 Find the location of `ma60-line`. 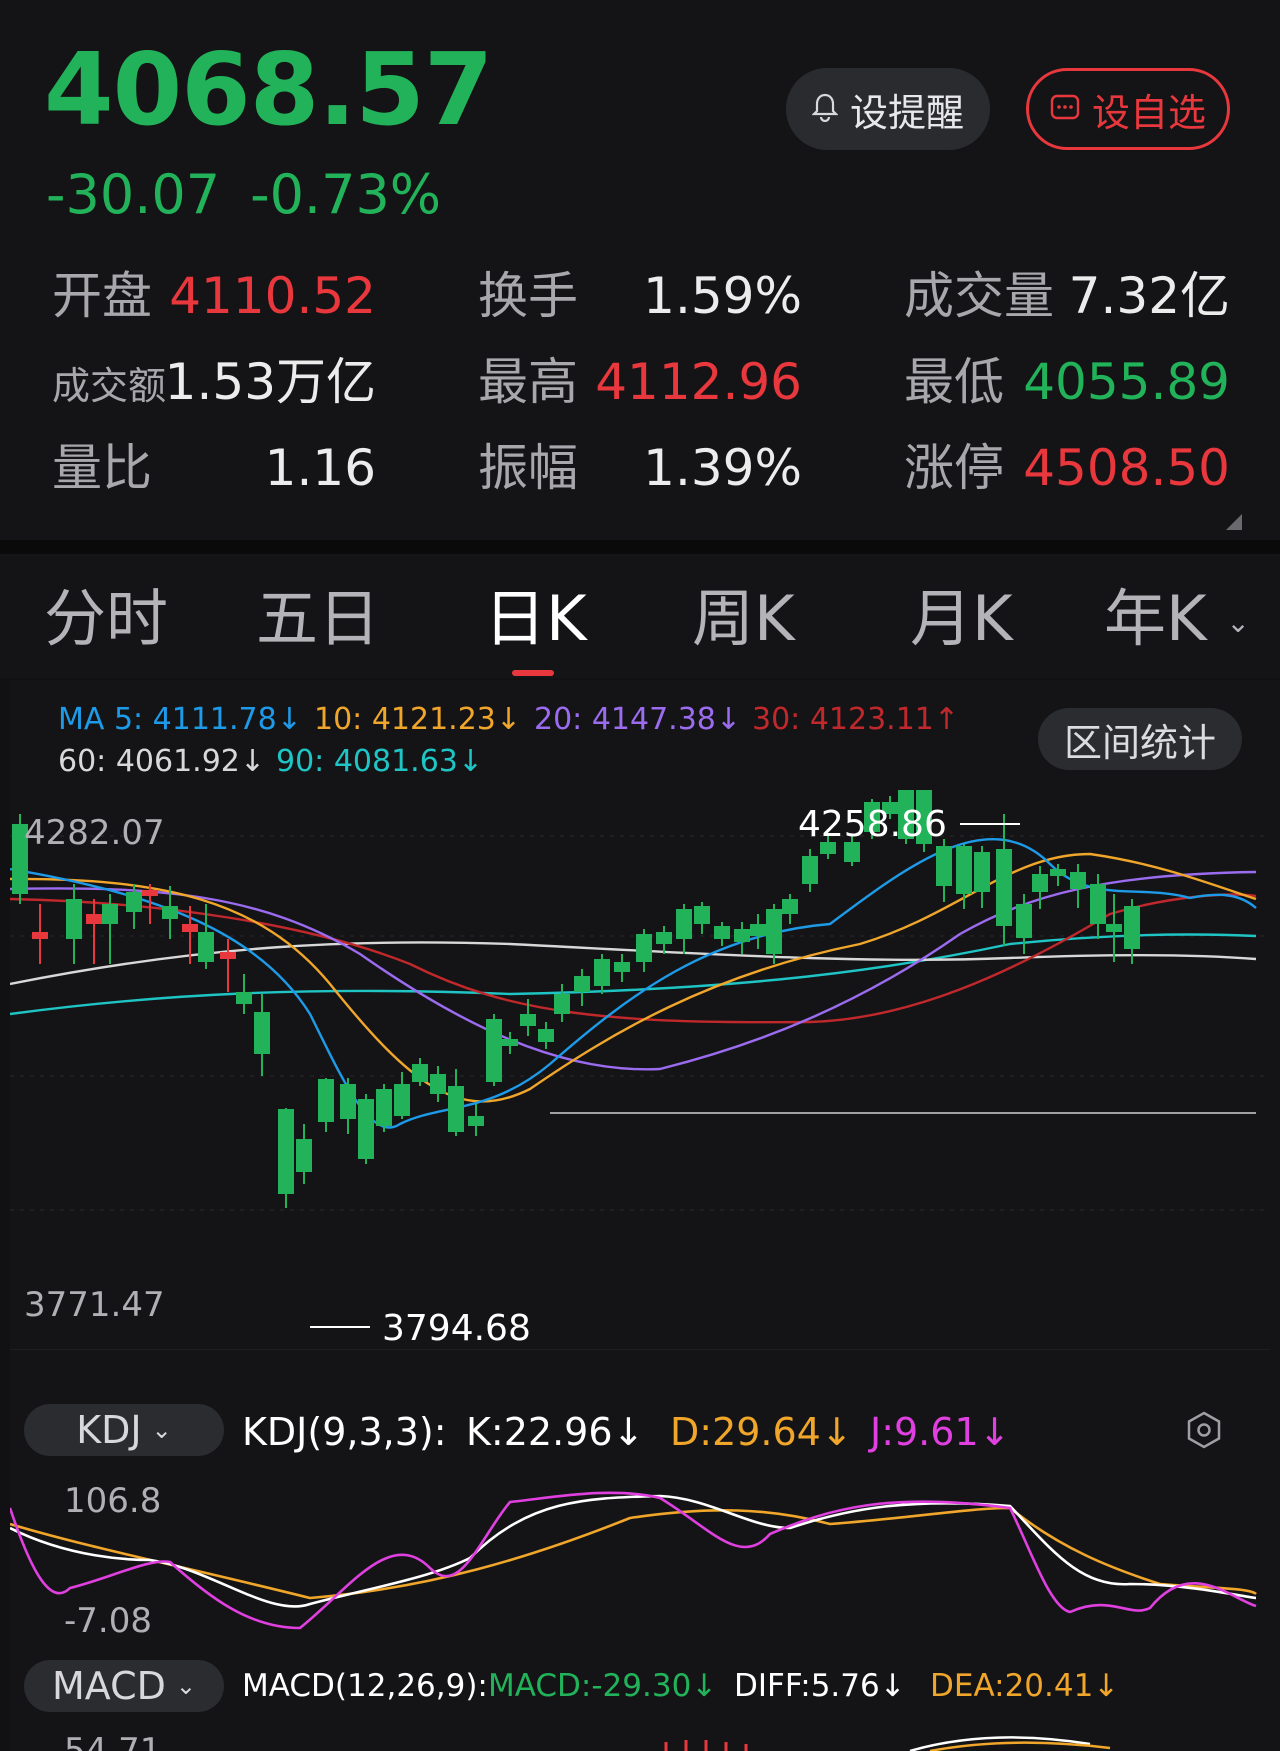

ma60-line is located at coordinates (633, 963).